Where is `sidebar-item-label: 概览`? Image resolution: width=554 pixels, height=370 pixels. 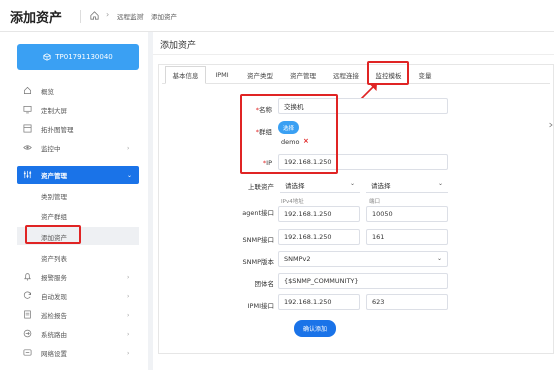
sidebar-item-label: 概览 is located at coordinates (47, 92).